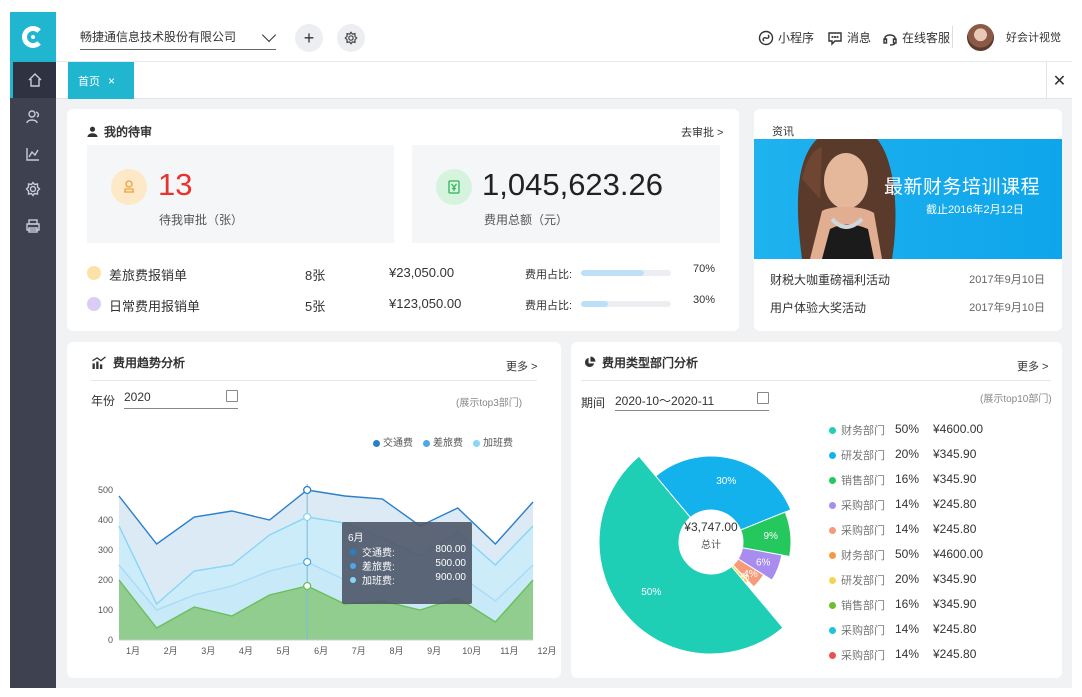  What do you see at coordinates (33, 350) in the screenshot?
I see `sidebar` at bounding box center [33, 350].